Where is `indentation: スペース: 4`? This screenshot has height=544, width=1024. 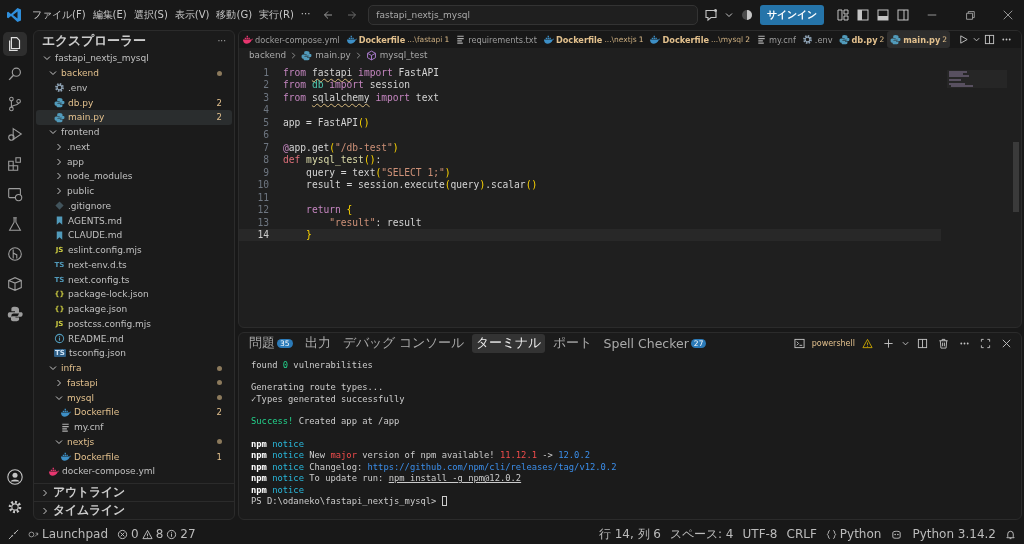 indentation: スペース: 4 is located at coordinates (702, 534).